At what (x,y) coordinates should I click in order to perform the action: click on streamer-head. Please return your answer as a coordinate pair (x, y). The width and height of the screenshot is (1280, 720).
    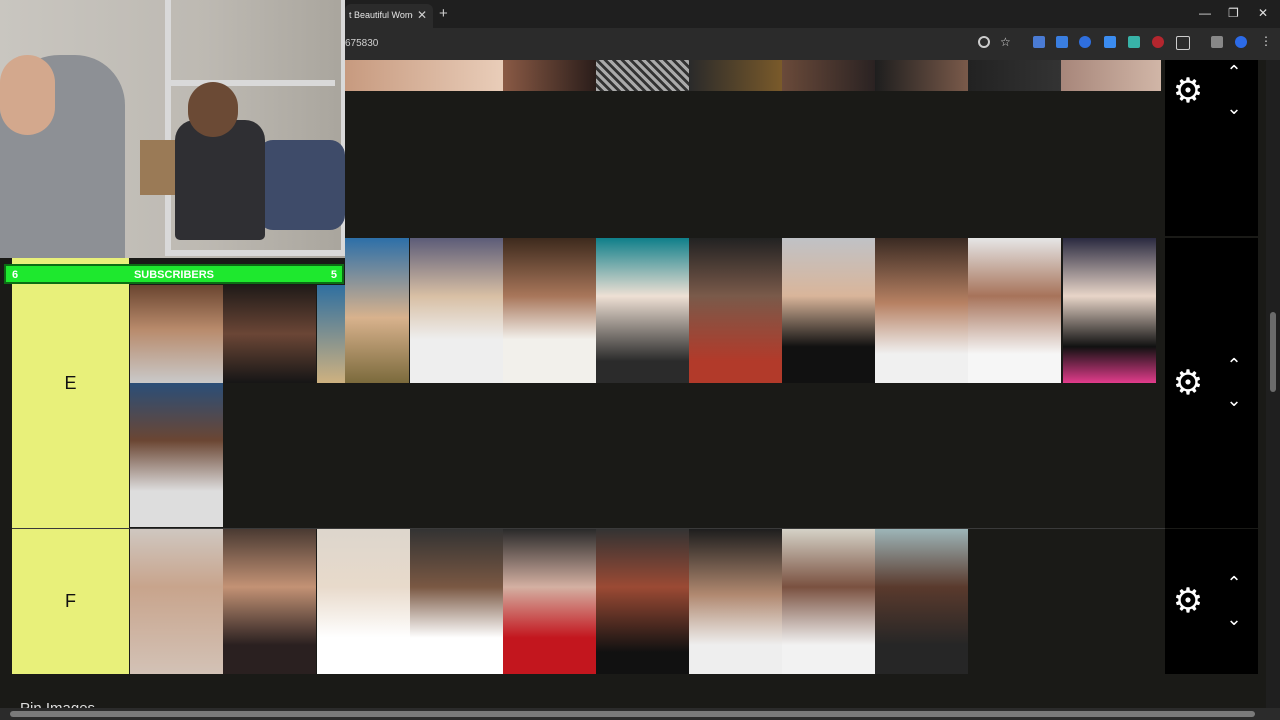
    Looking at the image, I should click on (27, 95).